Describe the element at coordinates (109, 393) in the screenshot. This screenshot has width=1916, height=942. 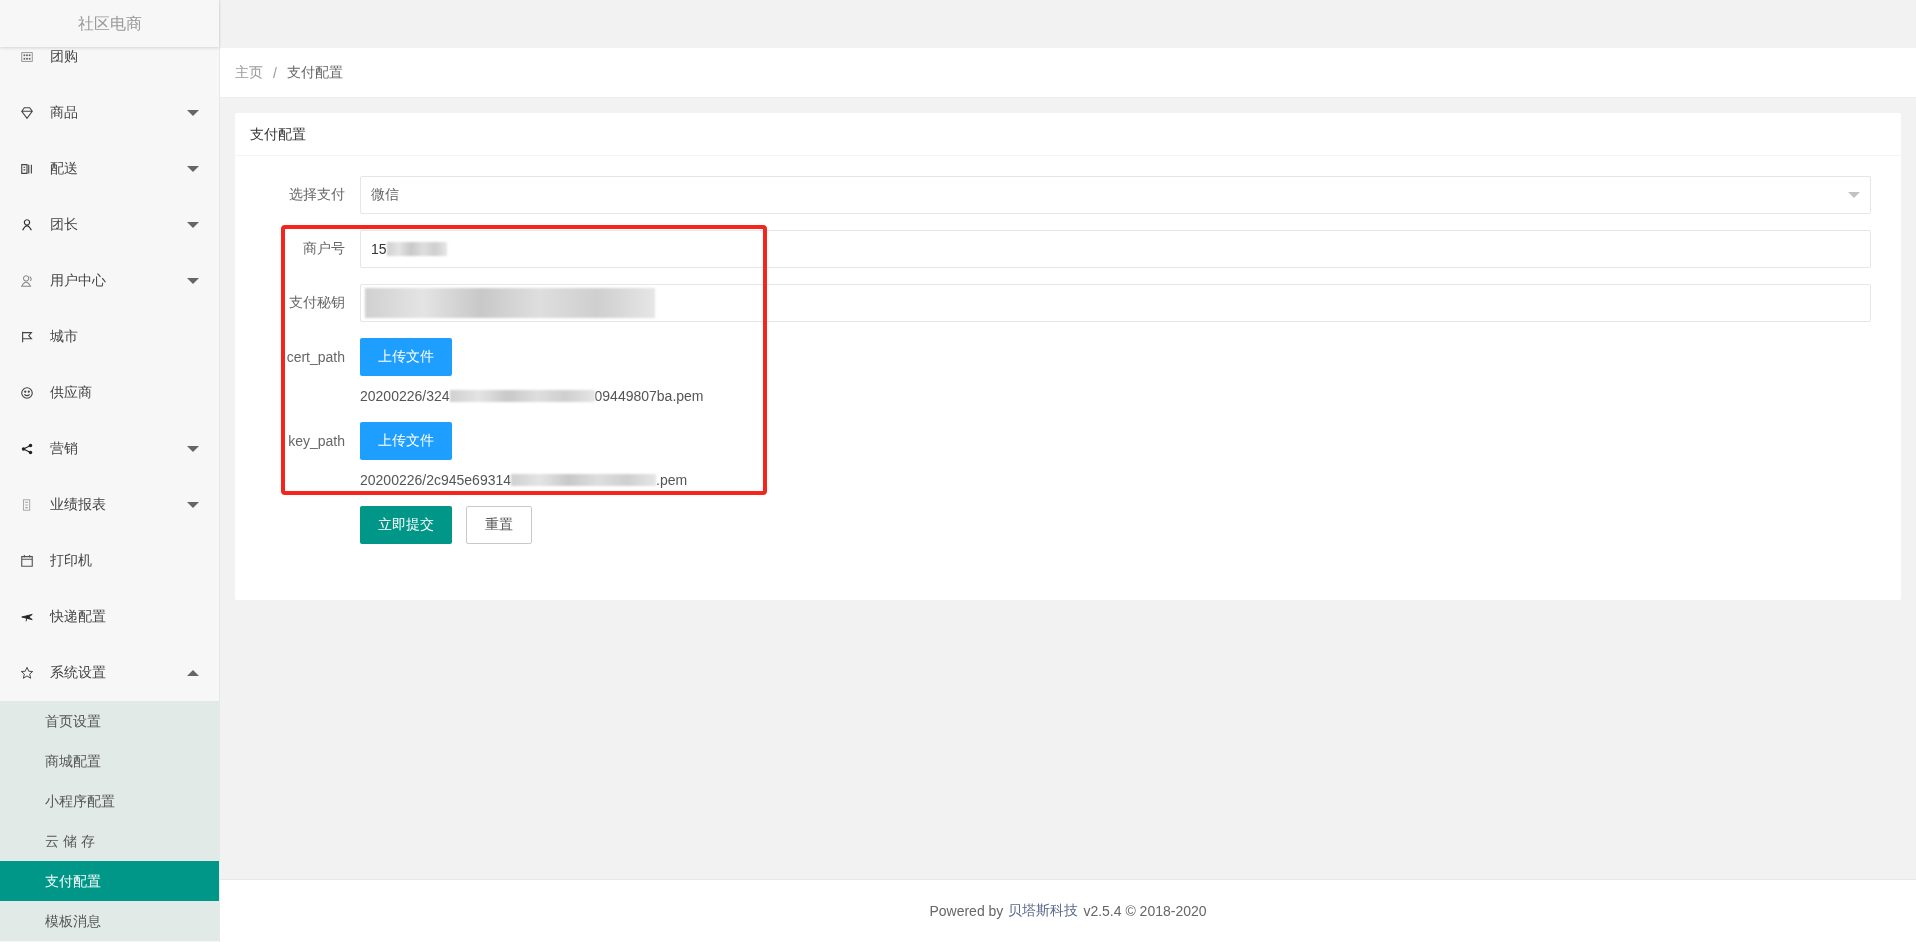
I see `sidebar-item: 供应商` at that location.